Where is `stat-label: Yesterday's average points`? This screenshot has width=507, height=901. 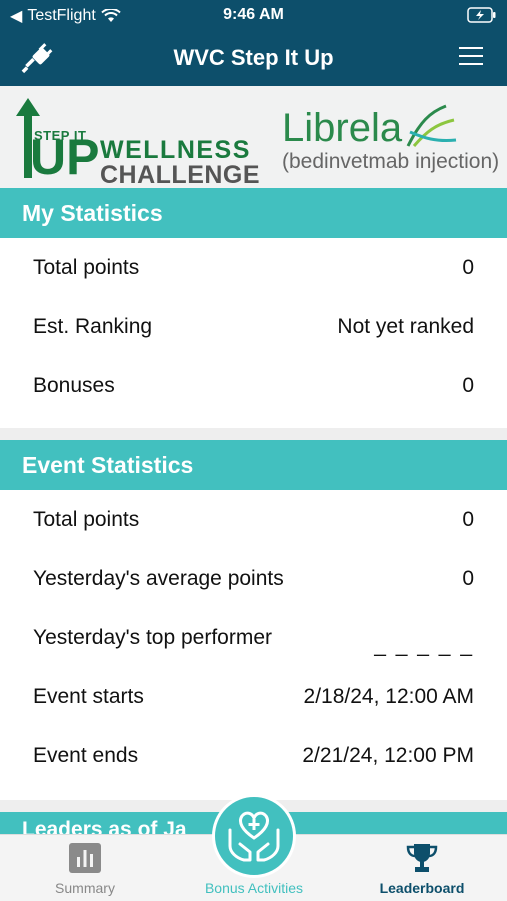 stat-label: Yesterday's average points is located at coordinates (158, 578).